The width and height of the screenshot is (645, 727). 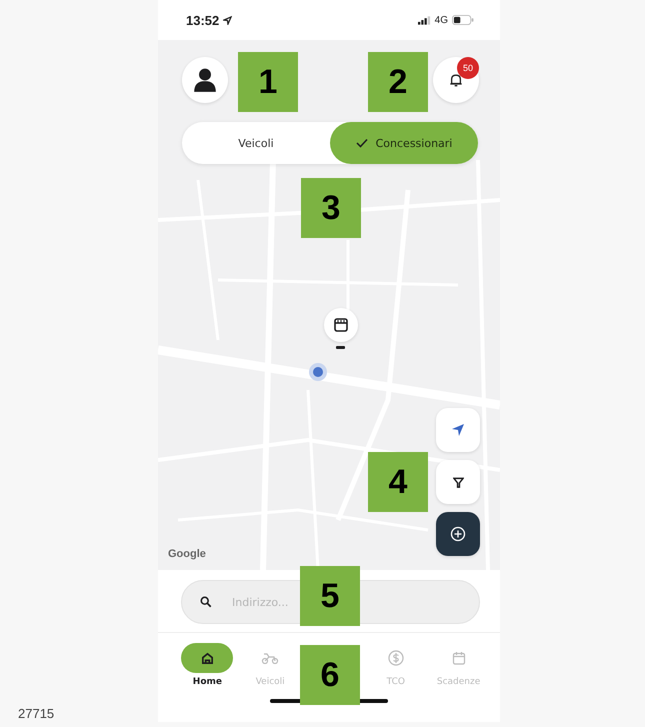 What do you see at coordinates (463, 20) in the screenshot?
I see `battery-icon` at bounding box center [463, 20].